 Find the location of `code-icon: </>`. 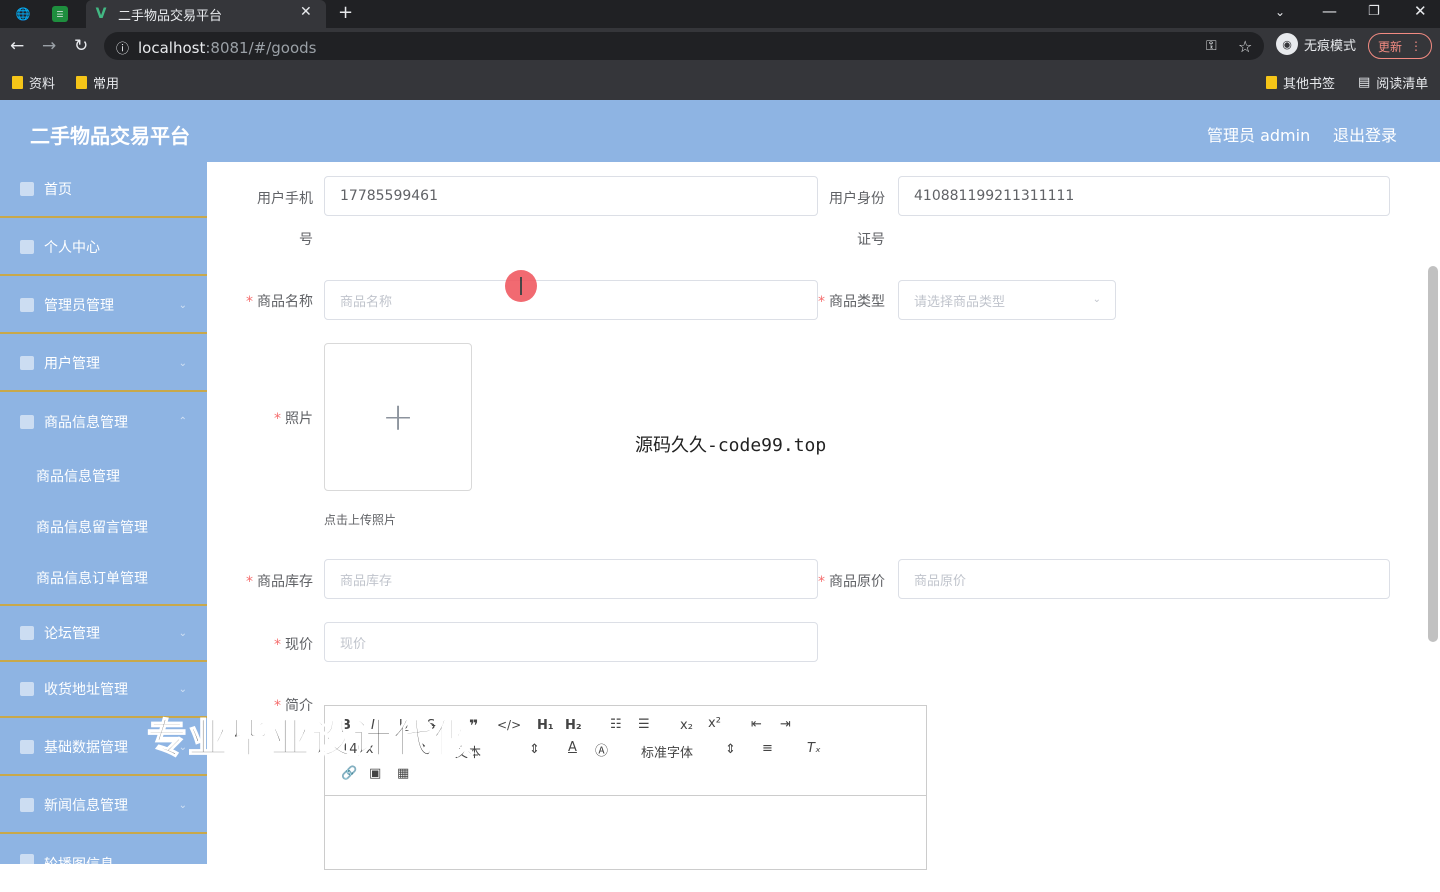

code-icon: </> is located at coordinates (509, 725).